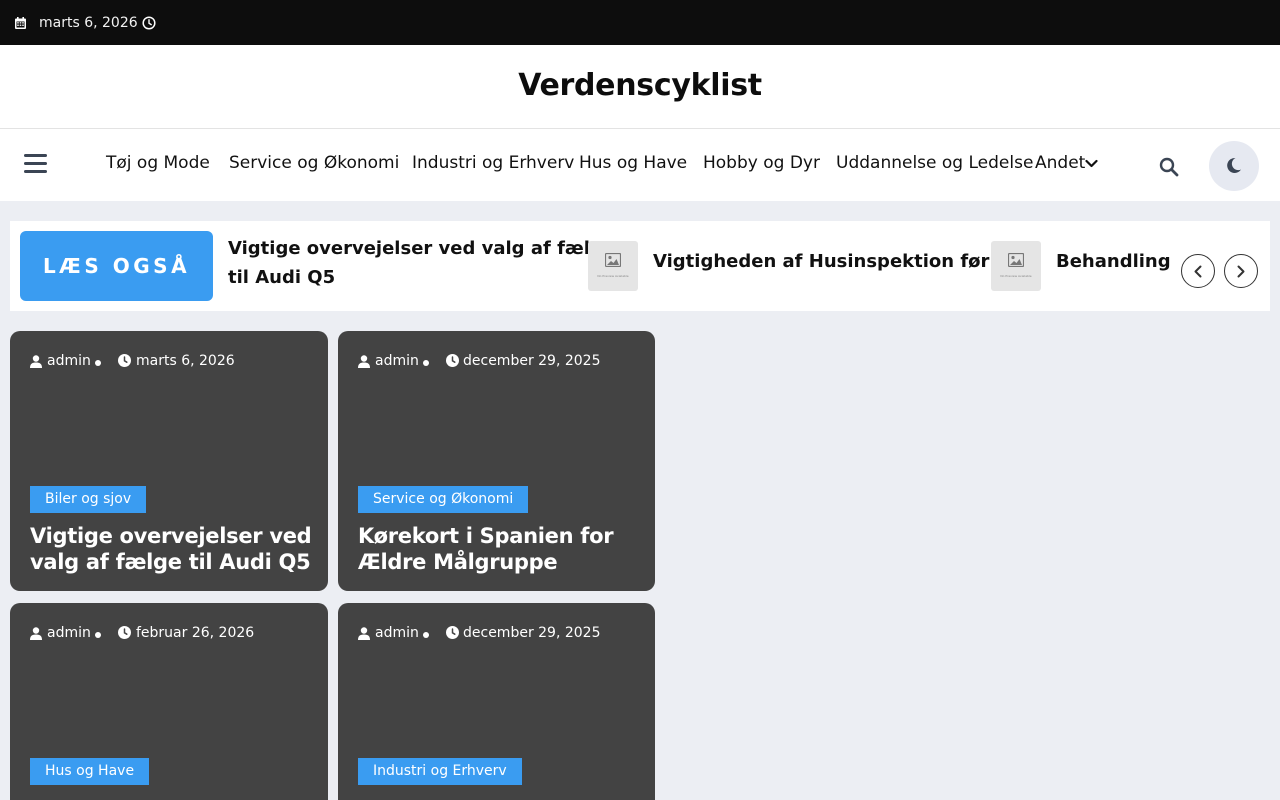 The image size is (1280, 800). Describe the element at coordinates (20, 23) in the screenshot. I see `calendar-icon` at that location.